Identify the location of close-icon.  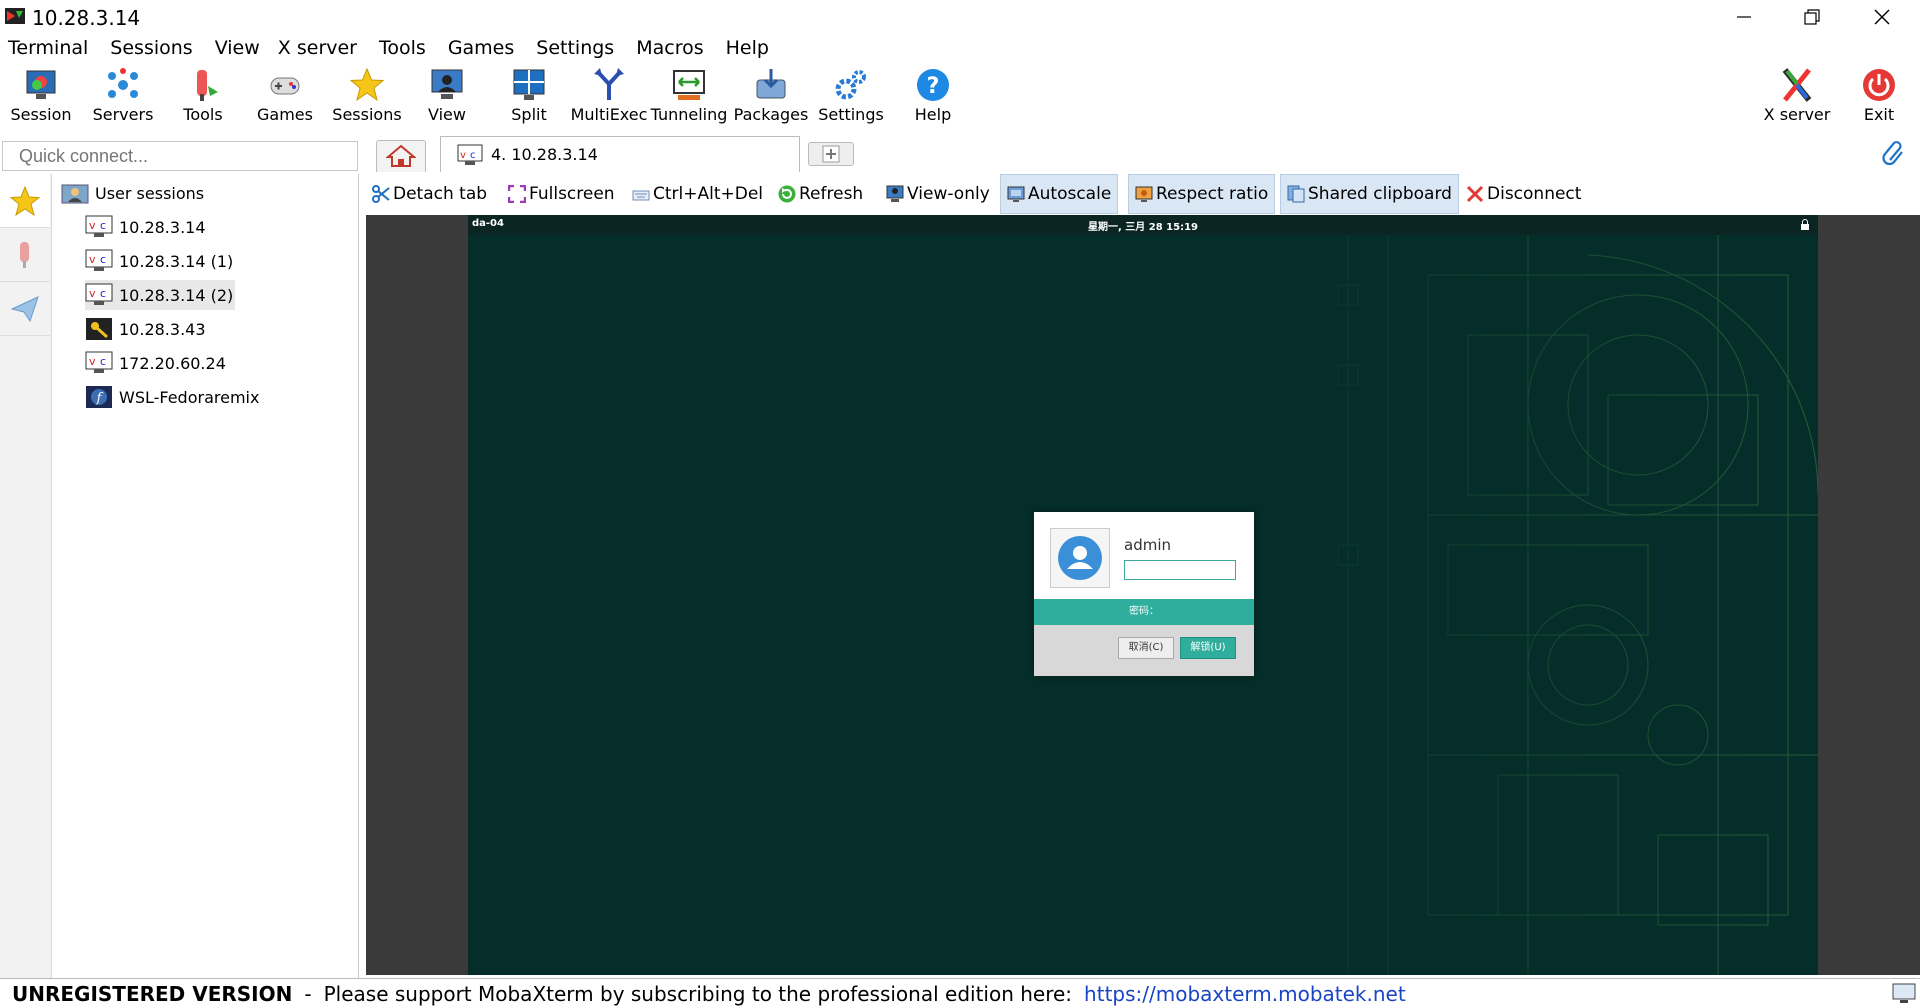
(1882, 17).